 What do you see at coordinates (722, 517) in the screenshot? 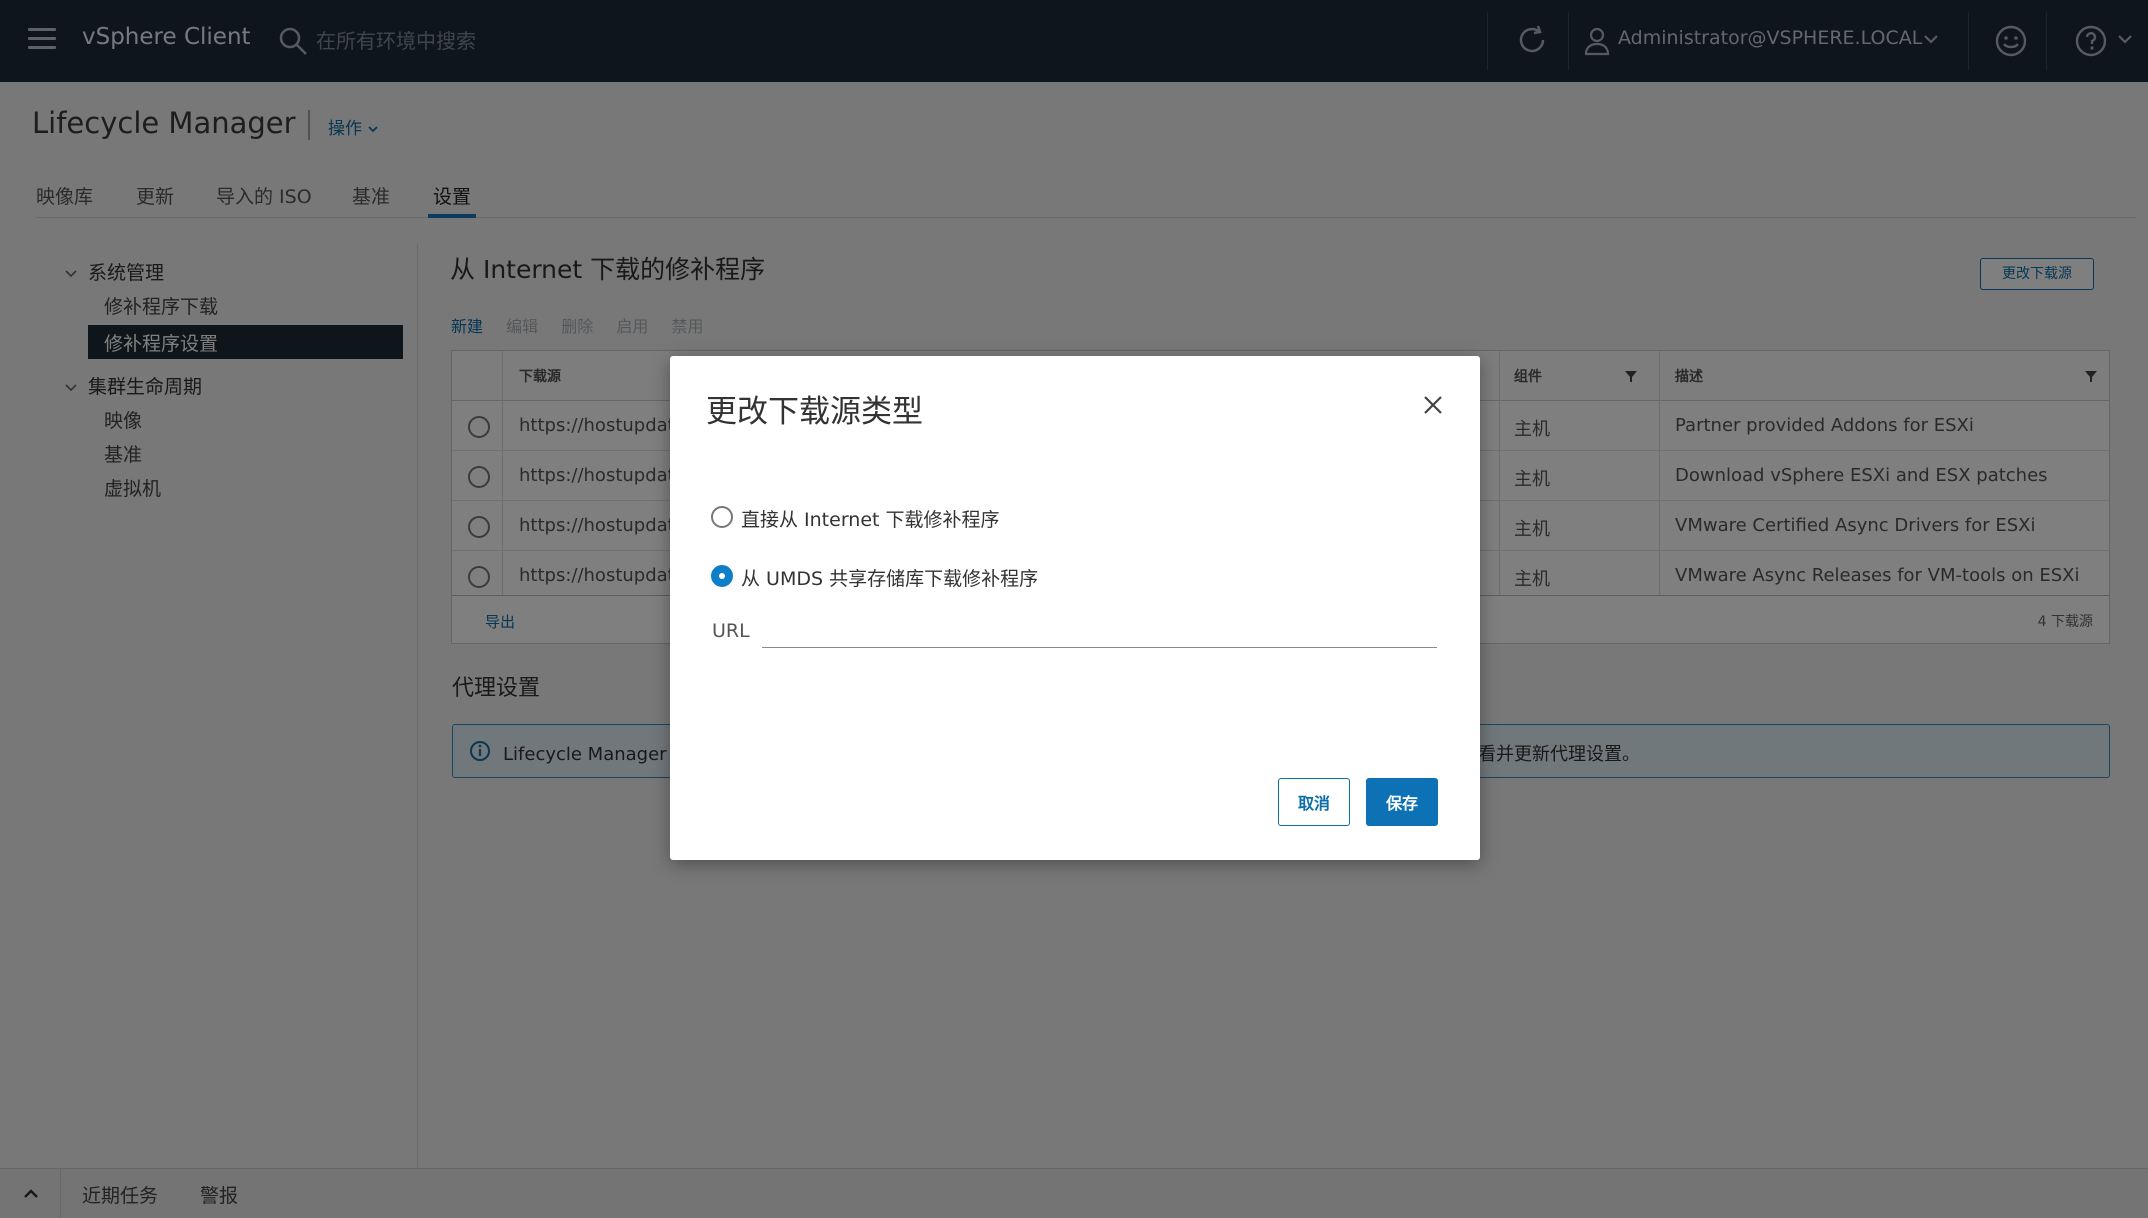
I see `radio-internet` at bounding box center [722, 517].